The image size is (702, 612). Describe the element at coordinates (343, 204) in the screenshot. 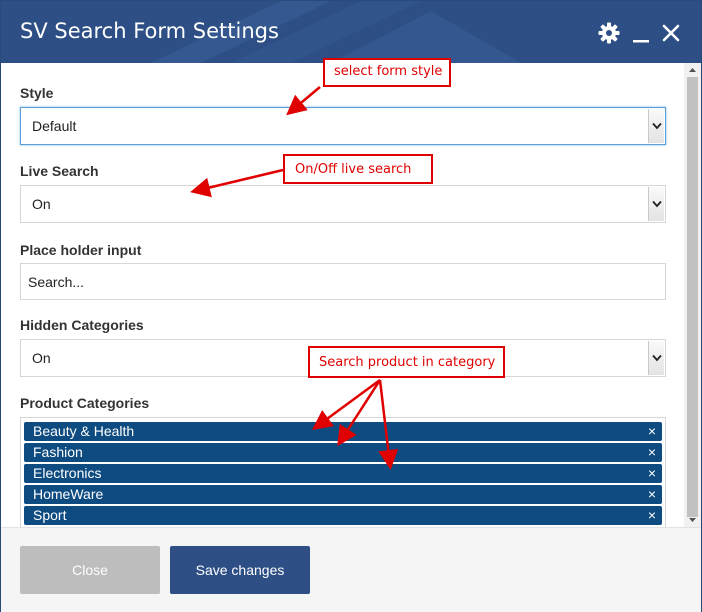

I see `live-search-select: On` at that location.